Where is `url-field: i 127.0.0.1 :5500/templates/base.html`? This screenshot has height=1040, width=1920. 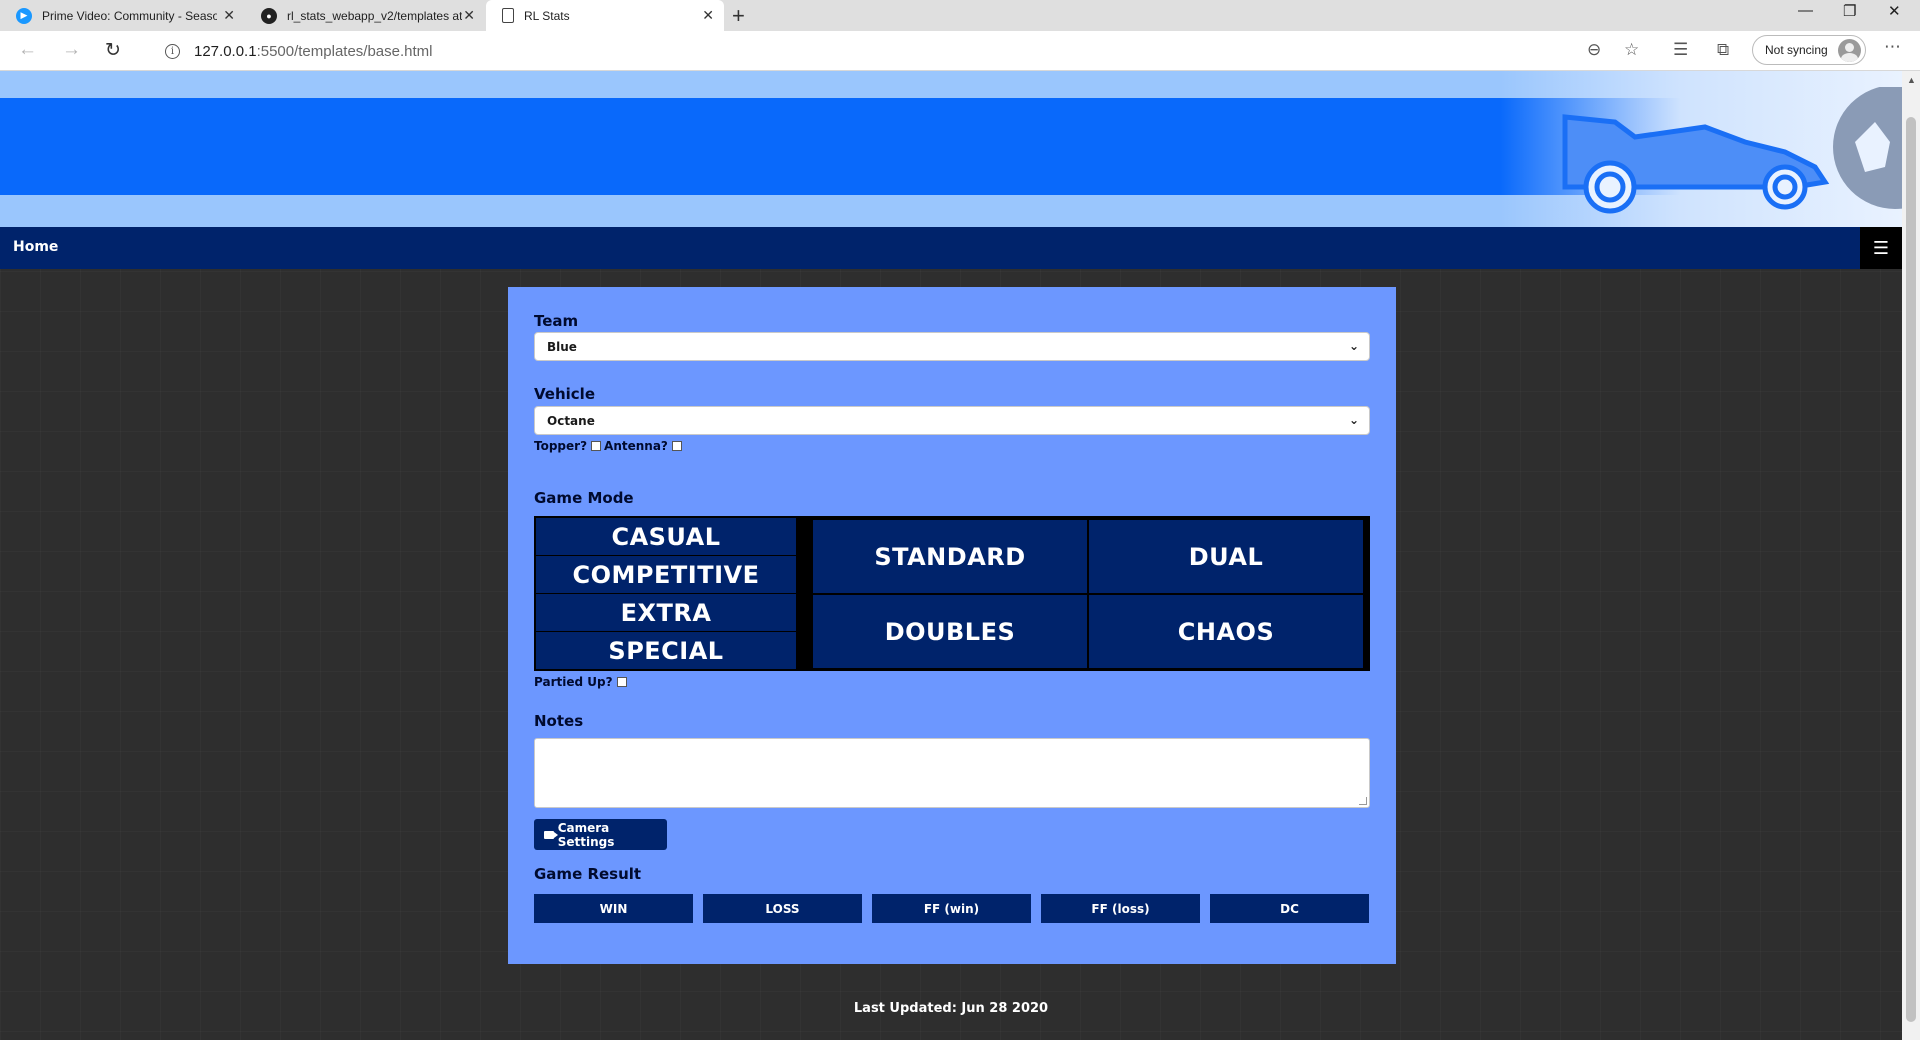 url-field: i 127.0.0.1 :5500/templates/base.html is located at coordinates (835, 51).